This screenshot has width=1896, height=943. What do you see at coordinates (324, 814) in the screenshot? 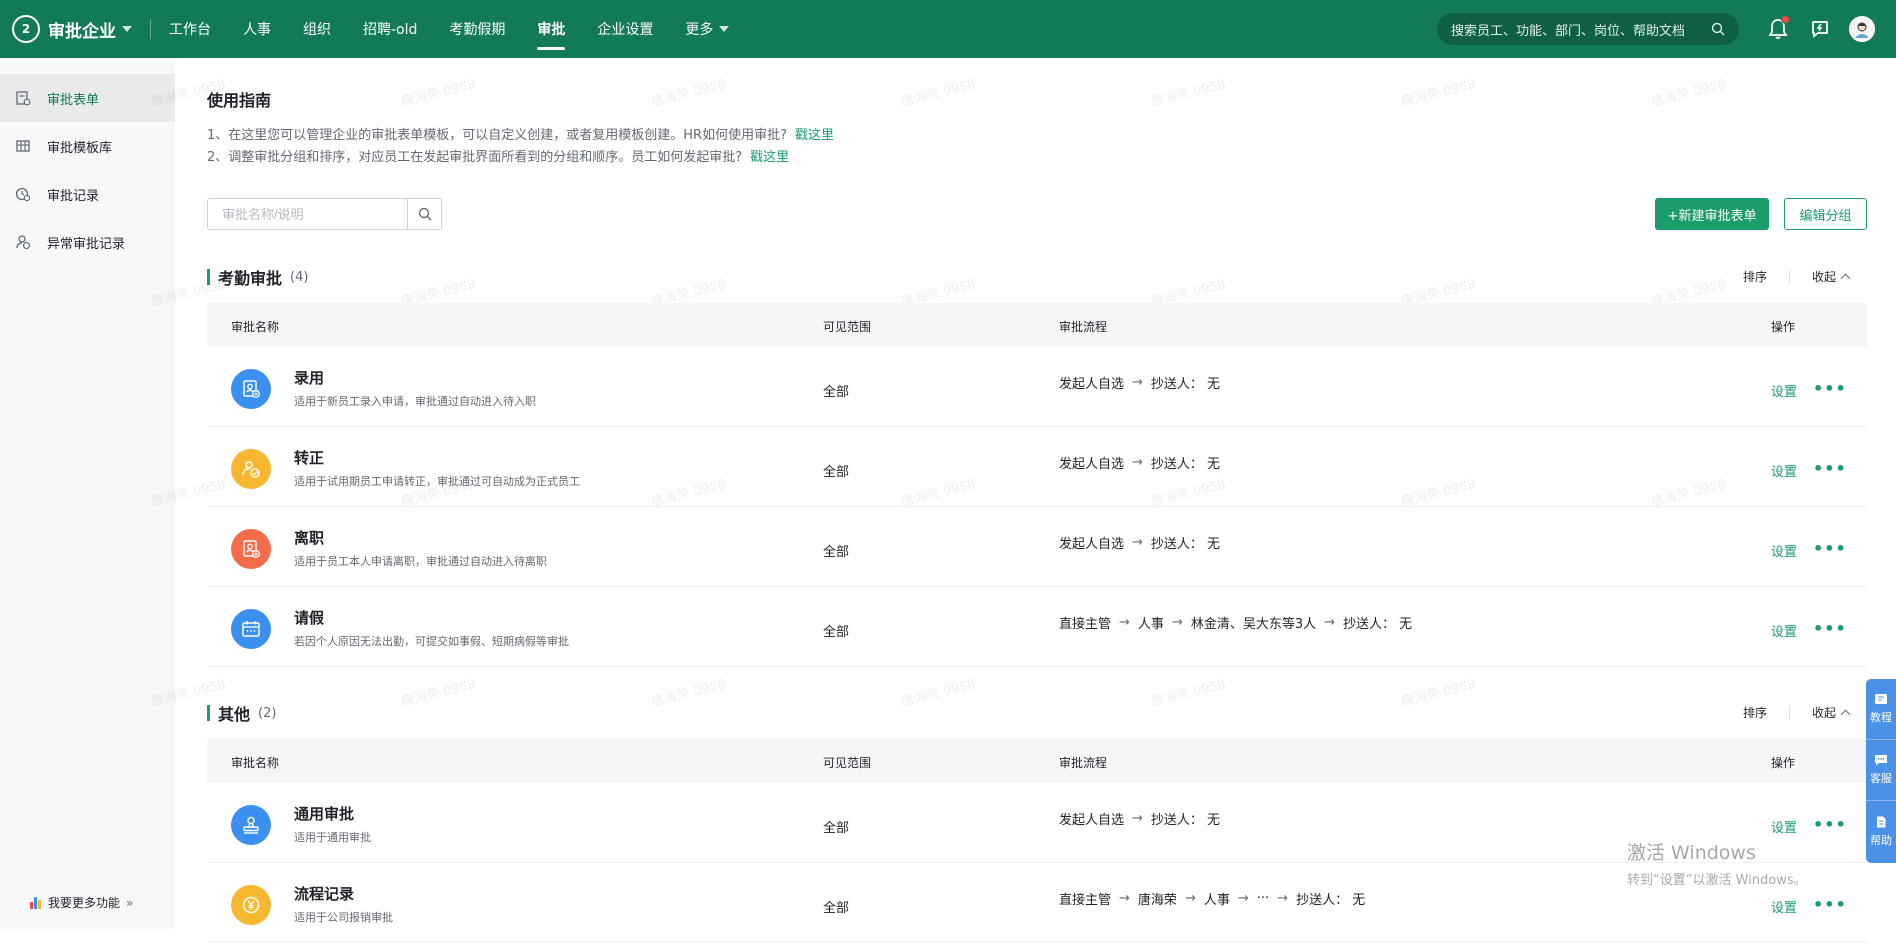
I see `approval-title: 通用审批` at bounding box center [324, 814].